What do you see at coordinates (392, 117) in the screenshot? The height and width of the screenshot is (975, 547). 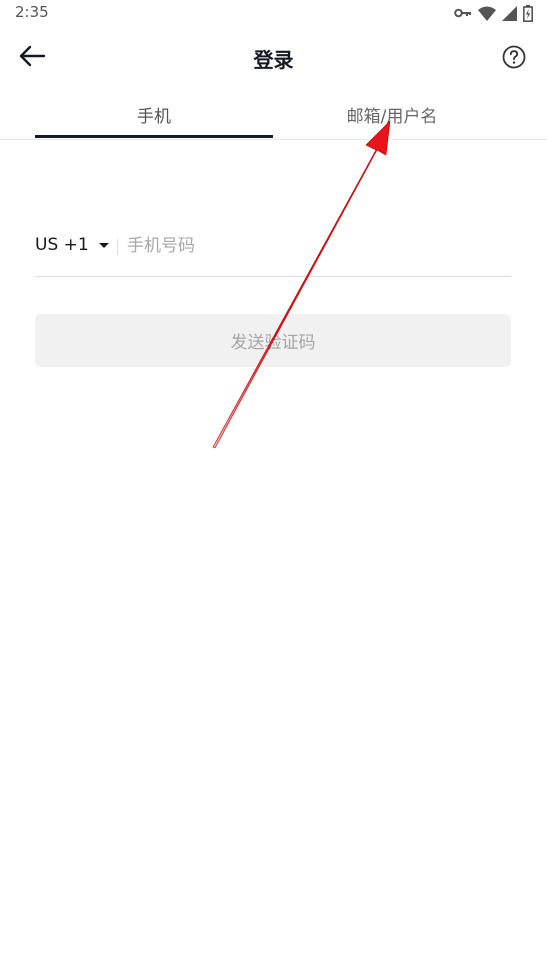 I see `tab-email-username-label: 邮箱/用户名` at bounding box center [392, 117].